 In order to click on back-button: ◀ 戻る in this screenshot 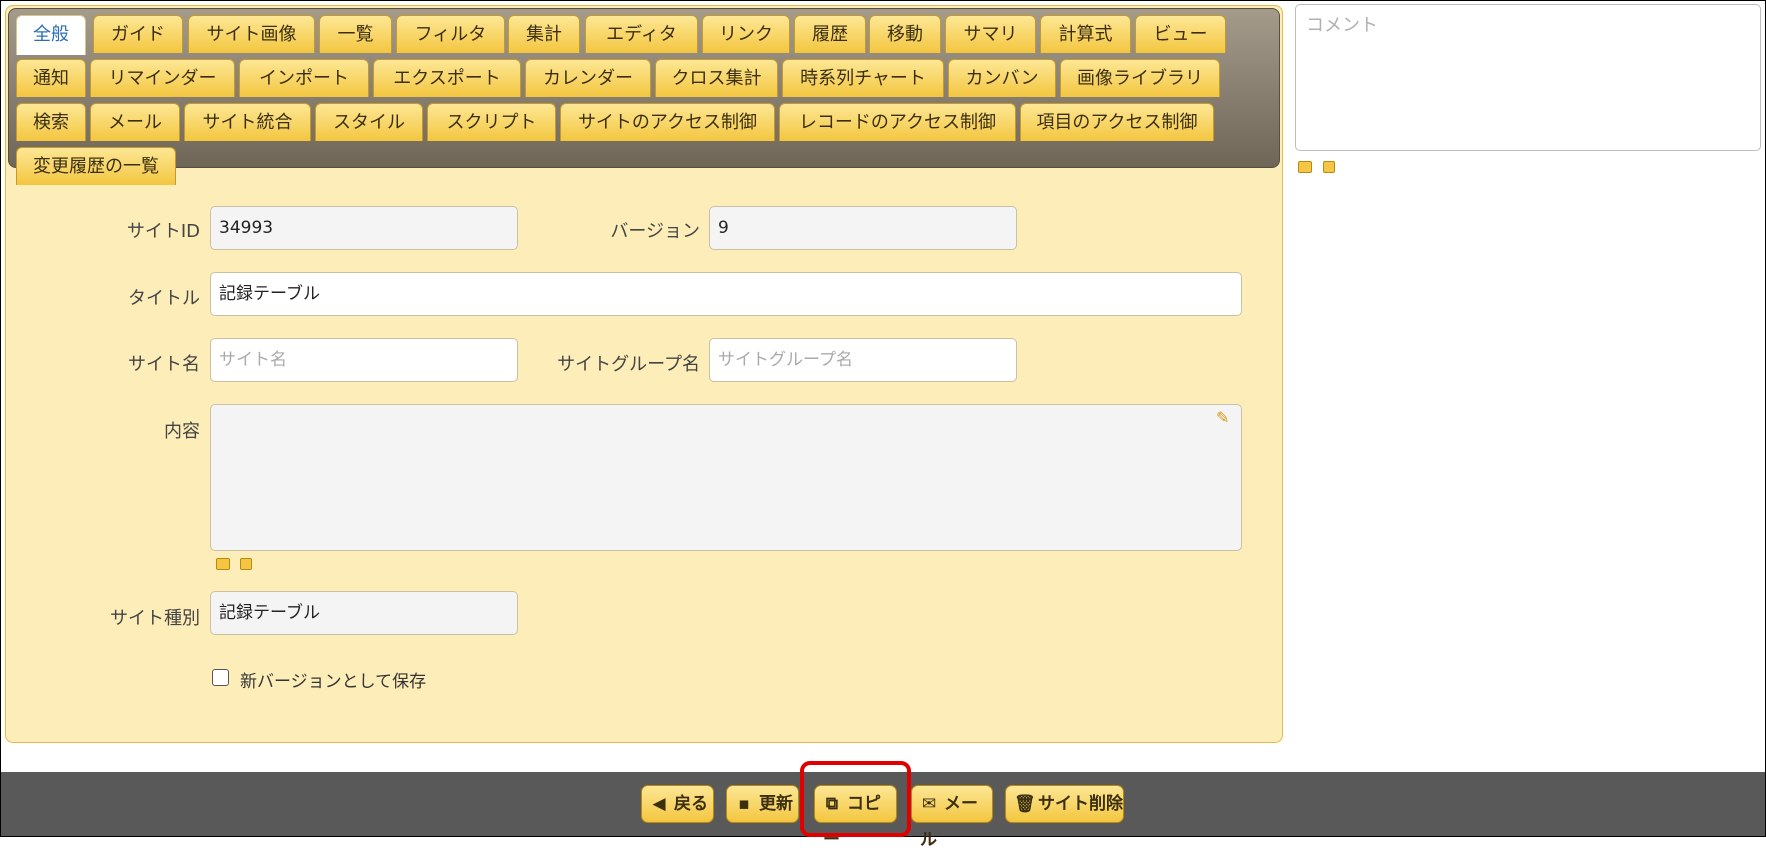, I will do `click(677, 804)`.